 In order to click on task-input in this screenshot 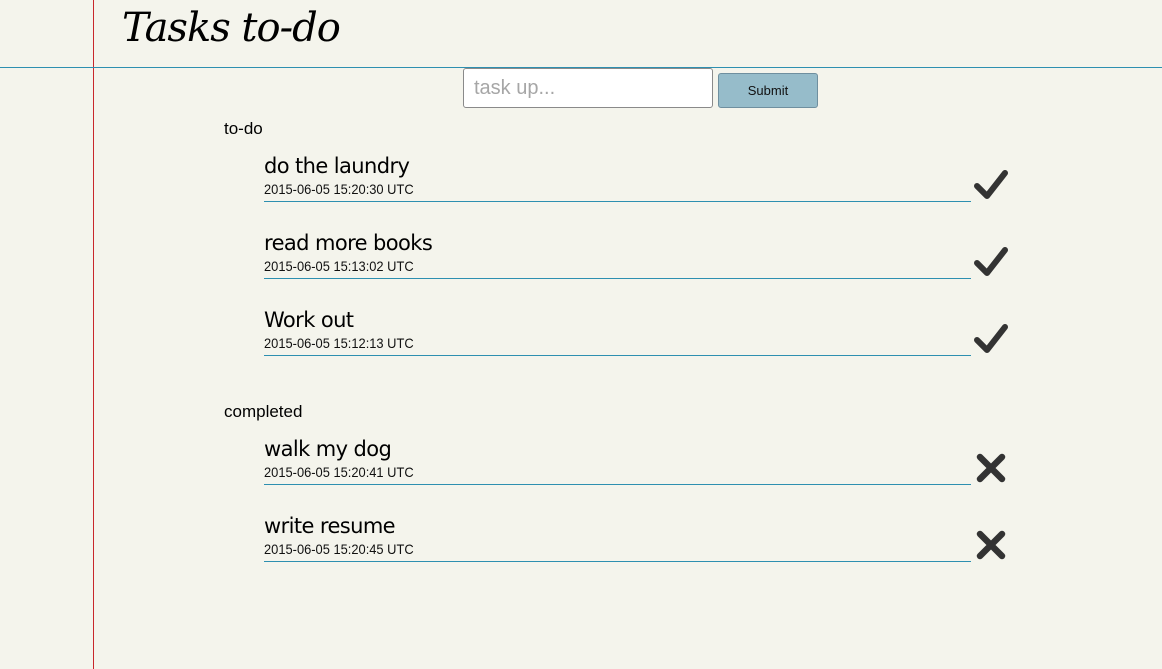, I will do `click(588, 88)`.